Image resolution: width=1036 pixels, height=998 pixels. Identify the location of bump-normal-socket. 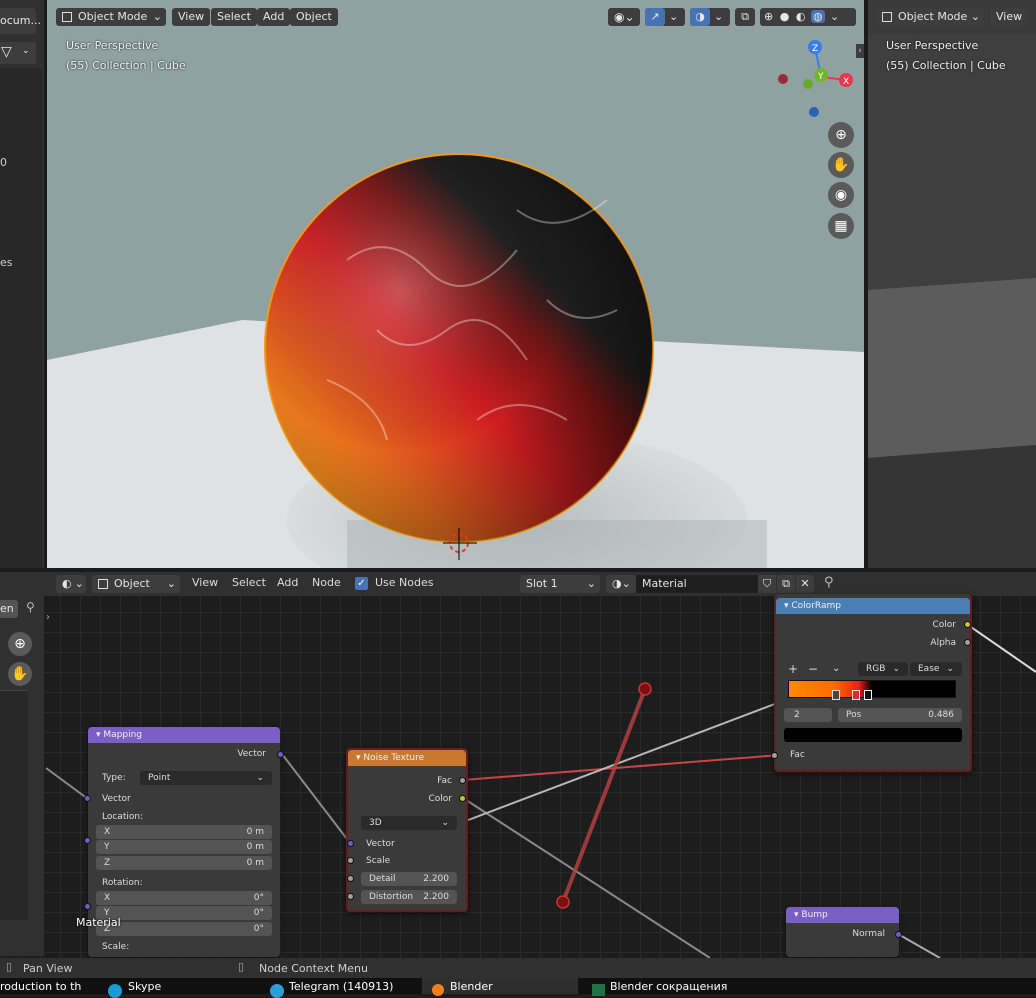
(898, 934).